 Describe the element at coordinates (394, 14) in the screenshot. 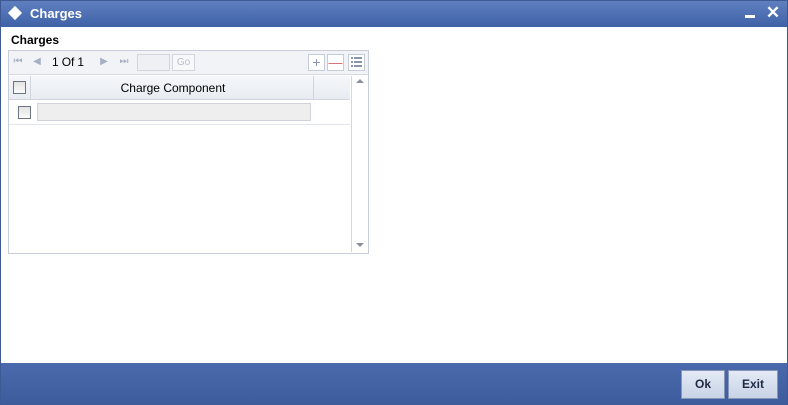

I see `title-bar: Charges ✕` at that location.